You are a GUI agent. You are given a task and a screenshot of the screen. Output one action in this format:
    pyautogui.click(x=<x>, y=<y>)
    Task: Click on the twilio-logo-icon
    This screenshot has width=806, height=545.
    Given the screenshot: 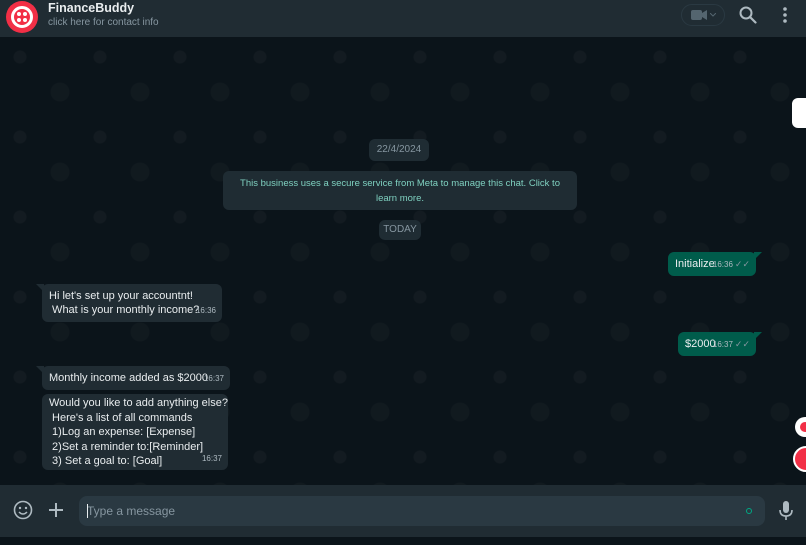 What is the action you would take?
    pyautogui.click(x=22, y=17)
    